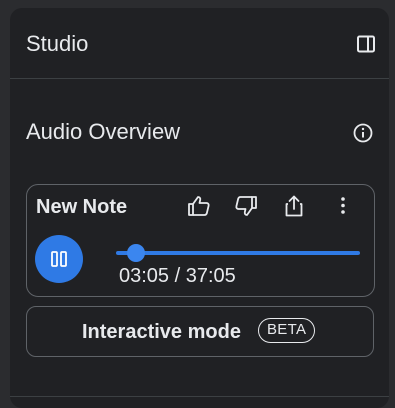 This screenshot has height=408, width=395. I want to click on playback-progress-slider, so click(238, 253).